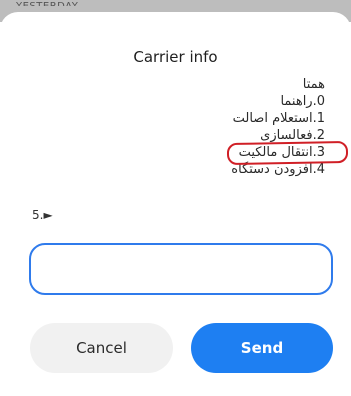  I want to click on menu-option-5-prompt: 5.►, so click(42, 215).